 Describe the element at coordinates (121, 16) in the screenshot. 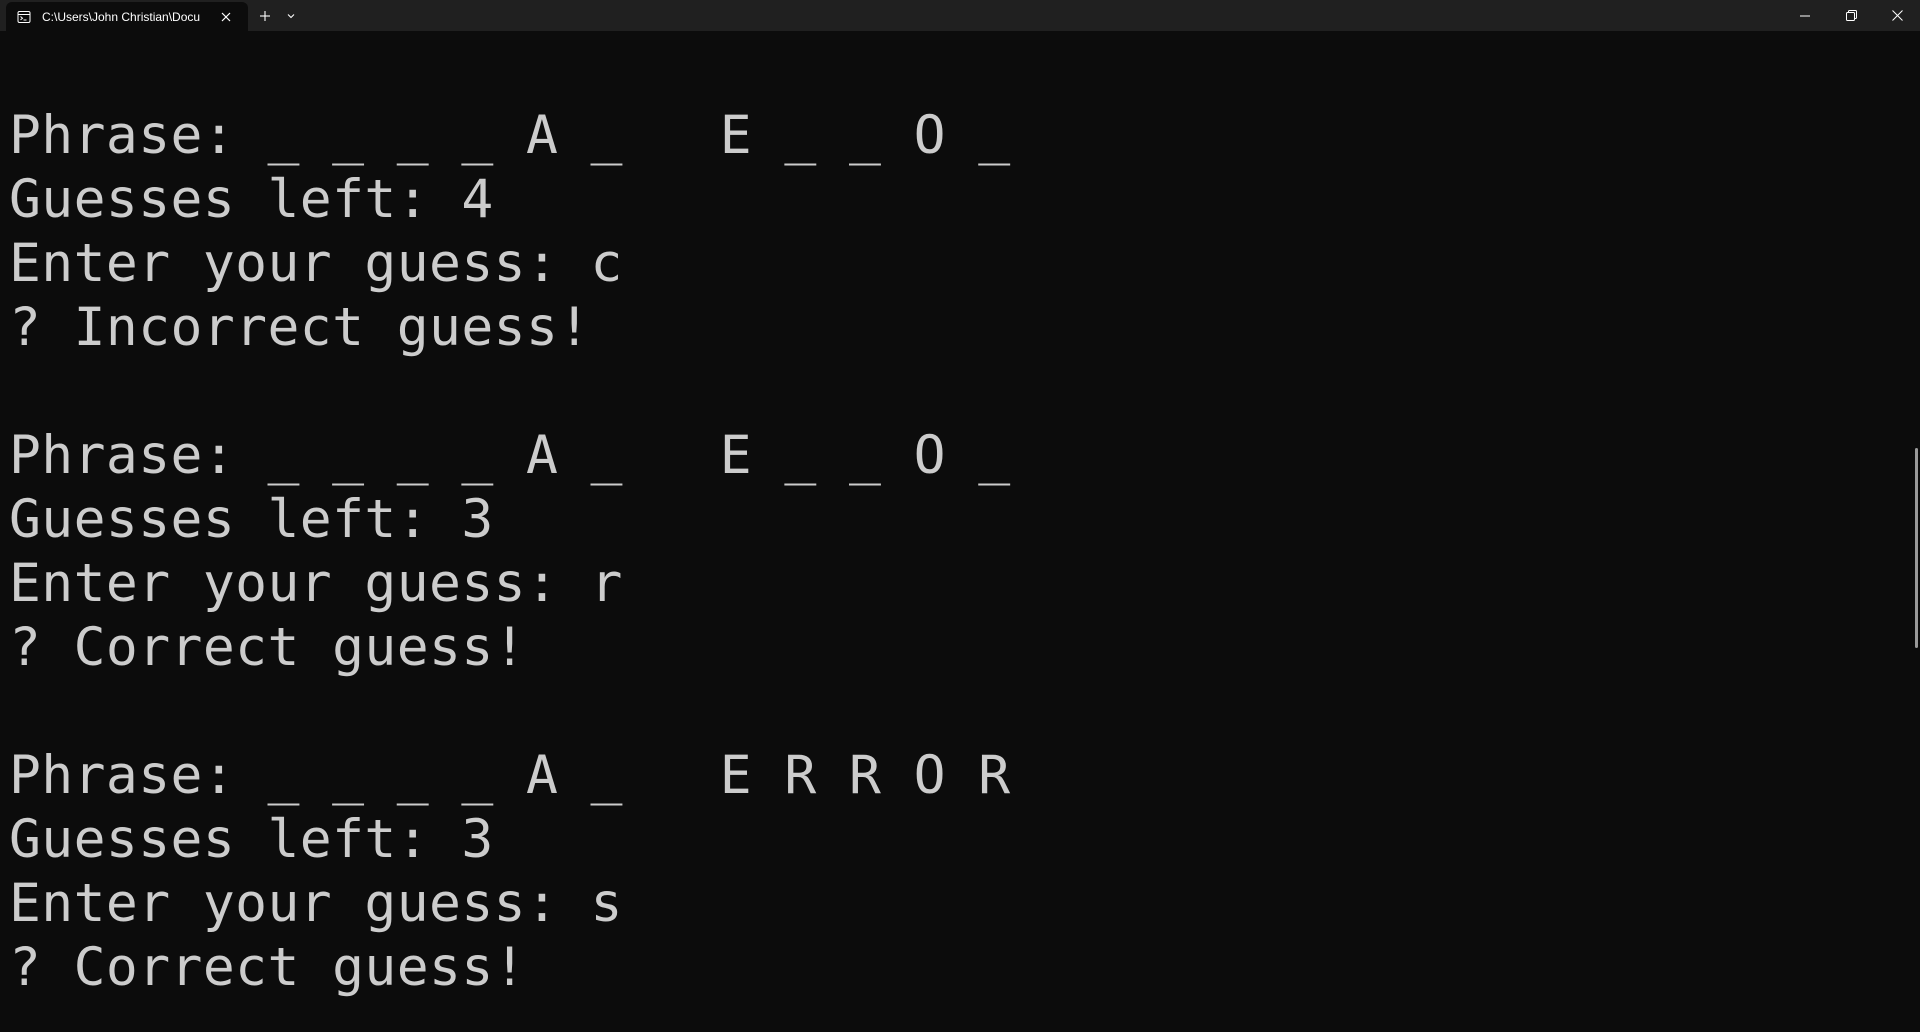

I see `tab-title: C:\Users\John Christian\Docu` at that location.